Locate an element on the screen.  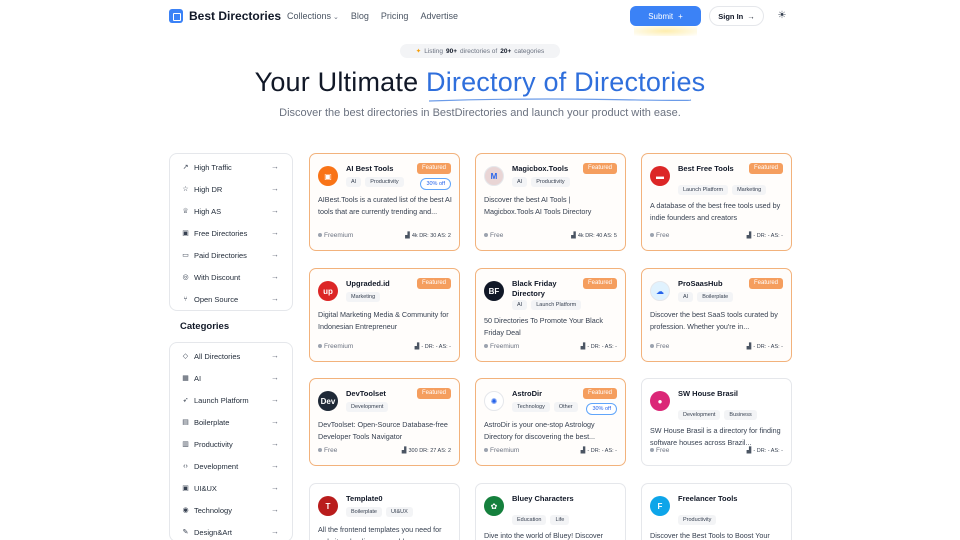
pricing-label: Freemium is located at coordinates (501, 450).